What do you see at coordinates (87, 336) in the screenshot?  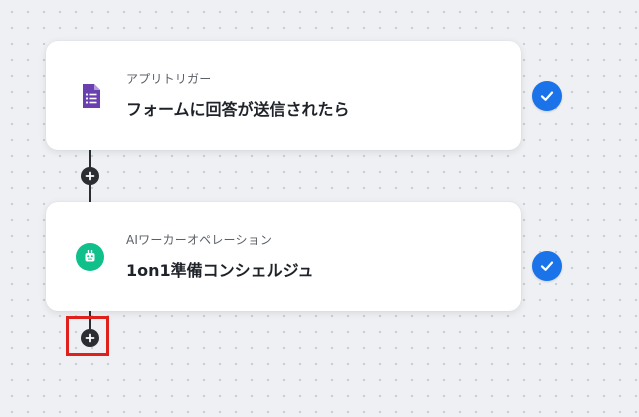 I see `highlight-annotation` at bounding box center [87, 336].